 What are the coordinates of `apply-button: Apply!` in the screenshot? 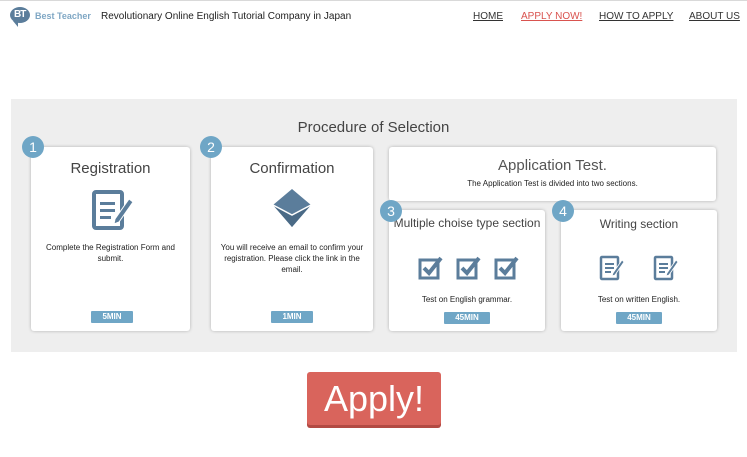 It's located at (374, 398).